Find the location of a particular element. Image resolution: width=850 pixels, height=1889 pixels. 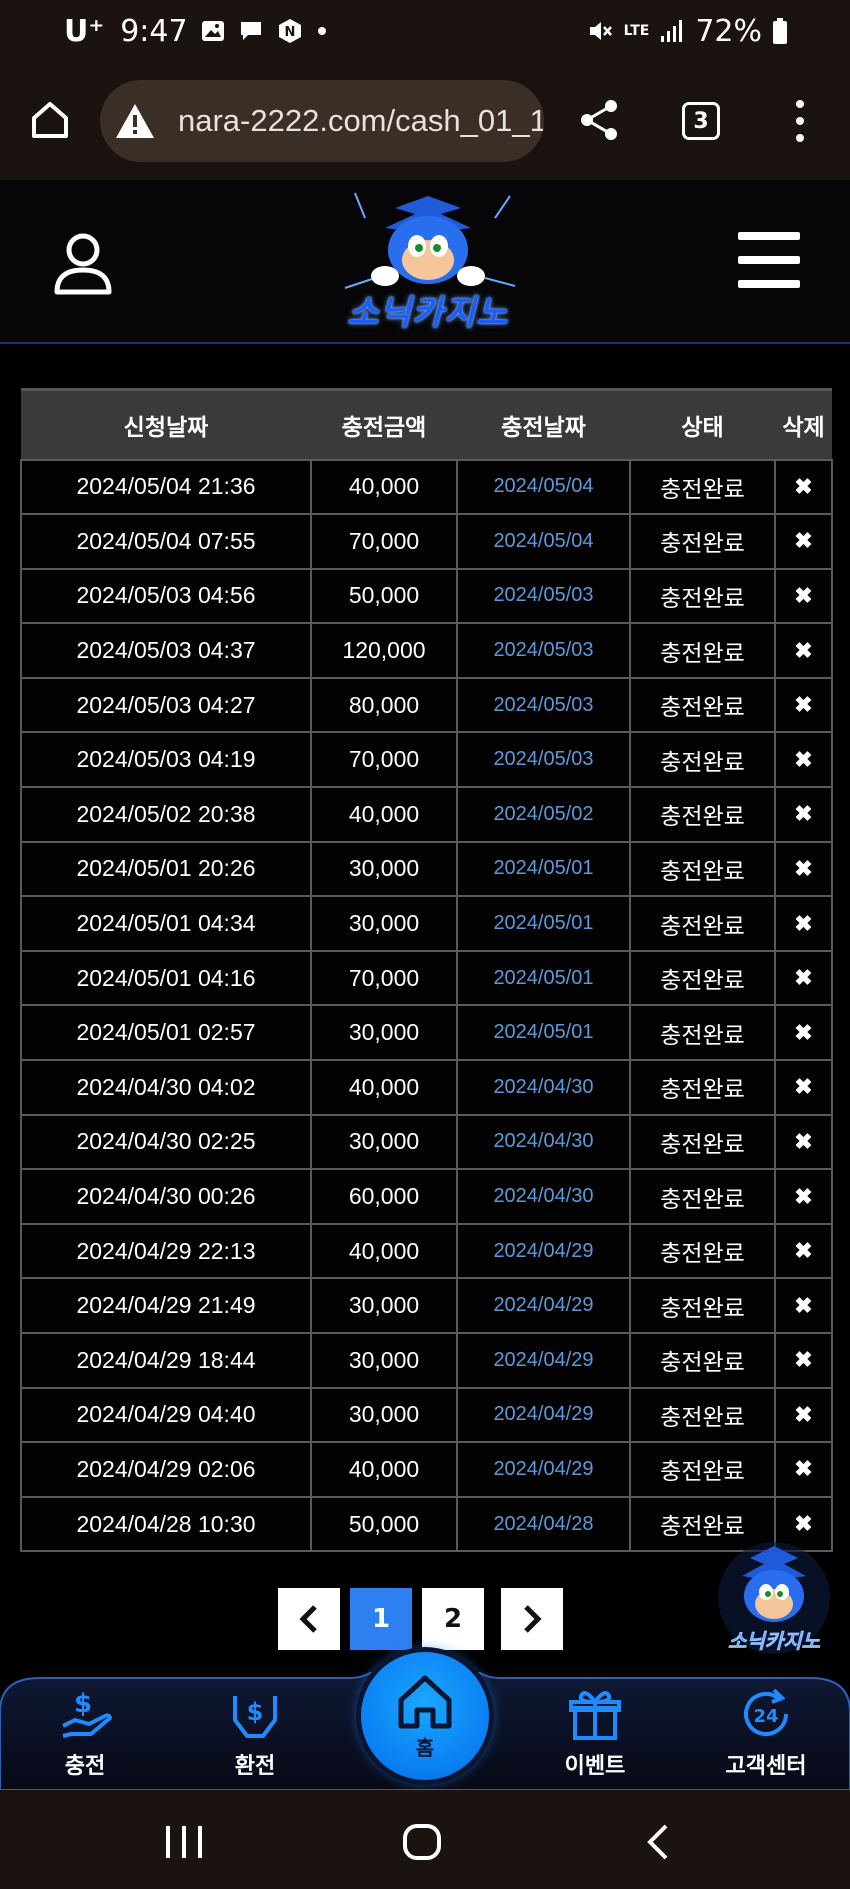

cell-amount: 120,000 is located at coordinates (384, 650).